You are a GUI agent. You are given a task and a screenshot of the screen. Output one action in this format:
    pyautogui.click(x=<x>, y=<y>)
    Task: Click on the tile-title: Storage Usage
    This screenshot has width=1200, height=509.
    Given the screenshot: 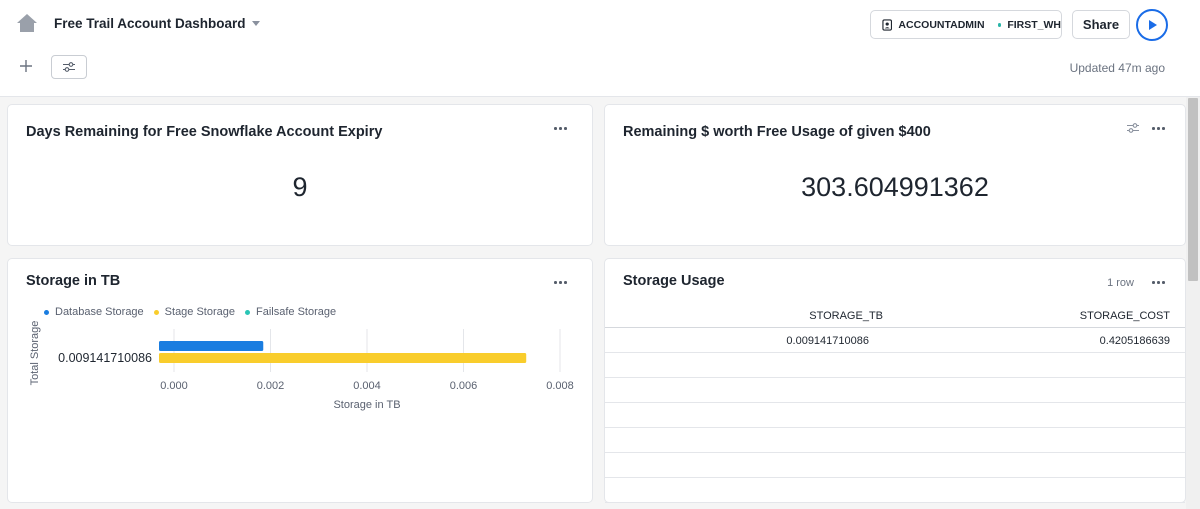 What is the action you would take?
    pyautogui.click(x=674, y=281)
    